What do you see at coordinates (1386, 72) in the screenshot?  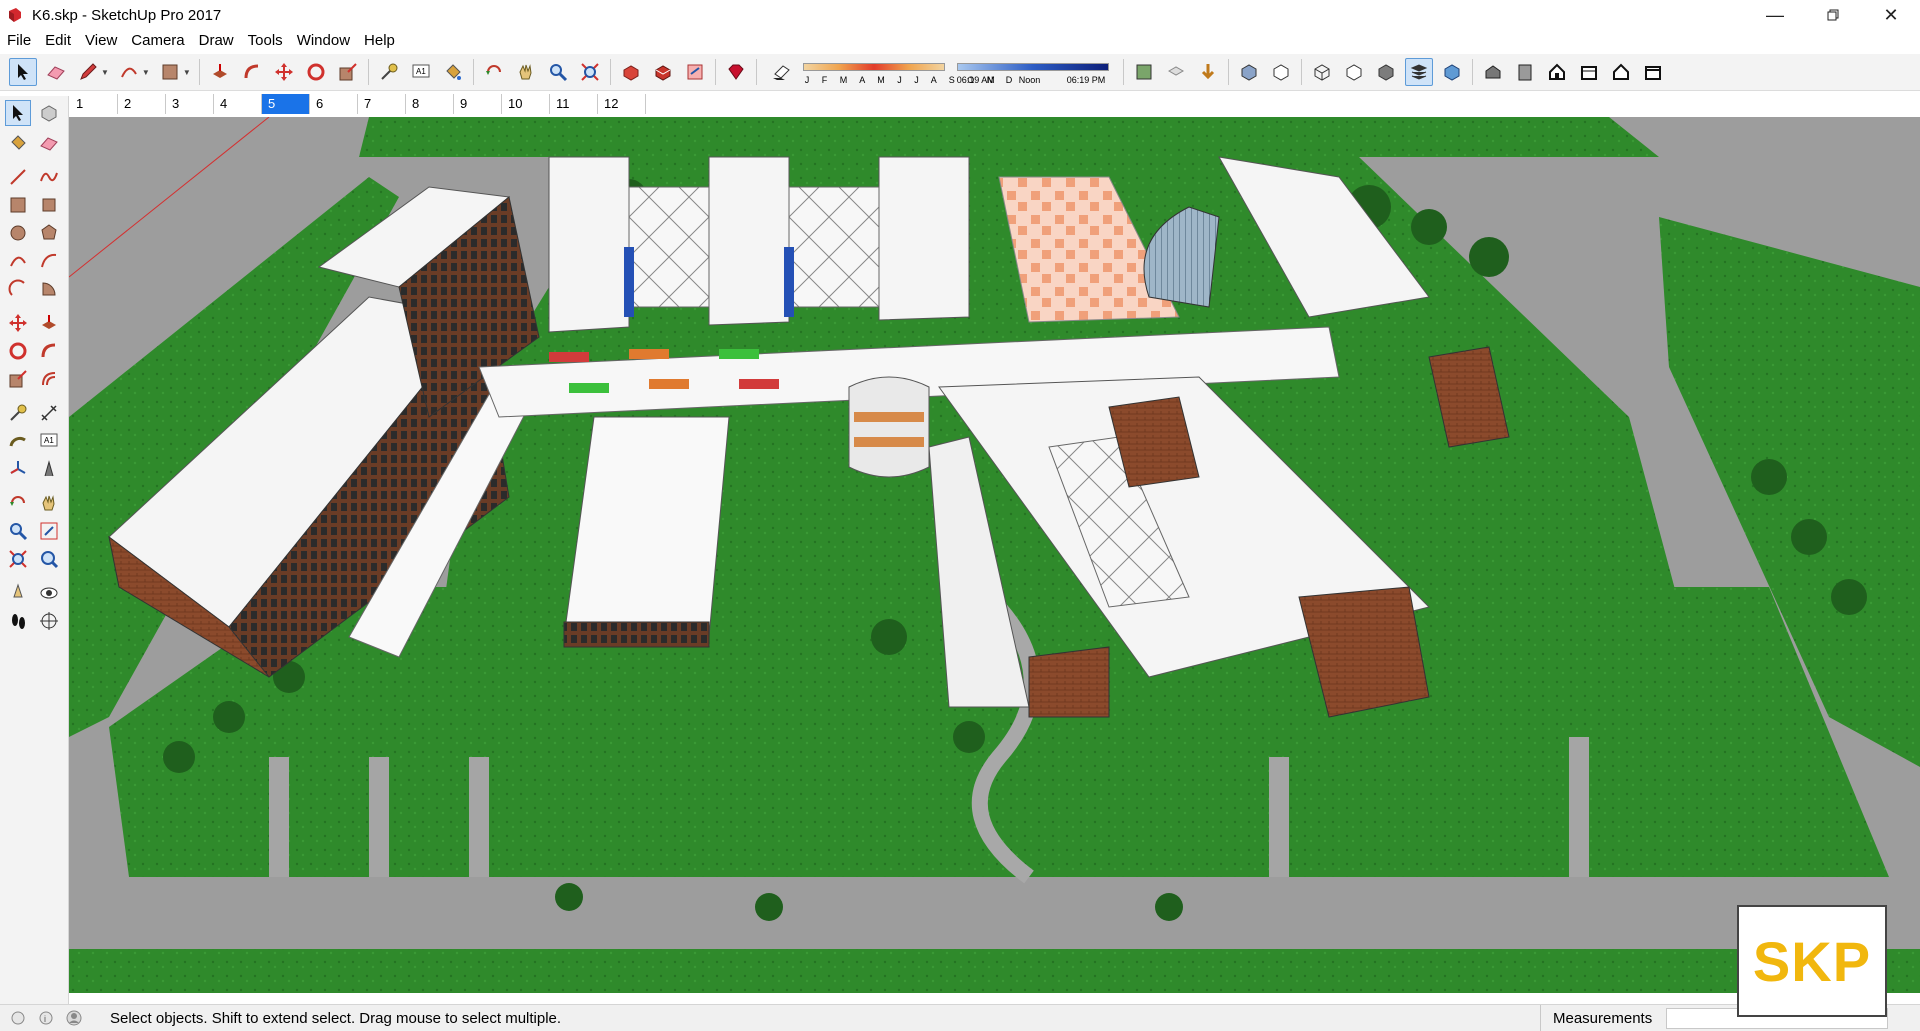 I see `monochrome-icon` at bounding box center [1386, 72].